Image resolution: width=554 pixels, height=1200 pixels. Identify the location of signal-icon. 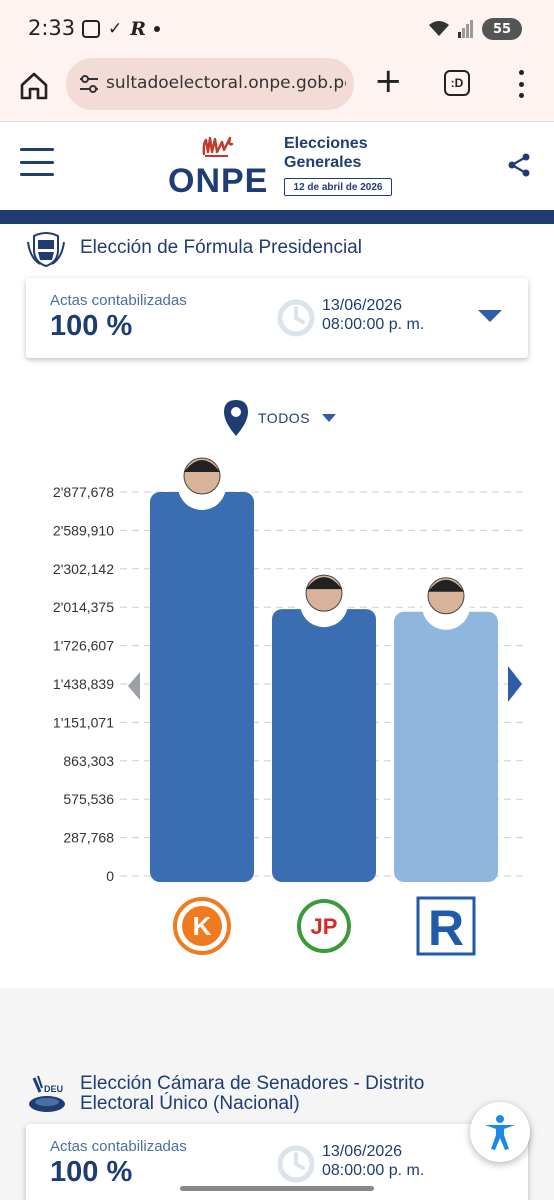
(465, 29).